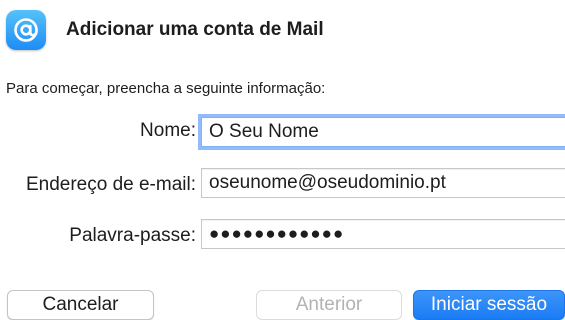  What do you see at coordinates (329, 305) in the screenshot?
I see `previous-button: Anterior` at bounding box center [329, 305].